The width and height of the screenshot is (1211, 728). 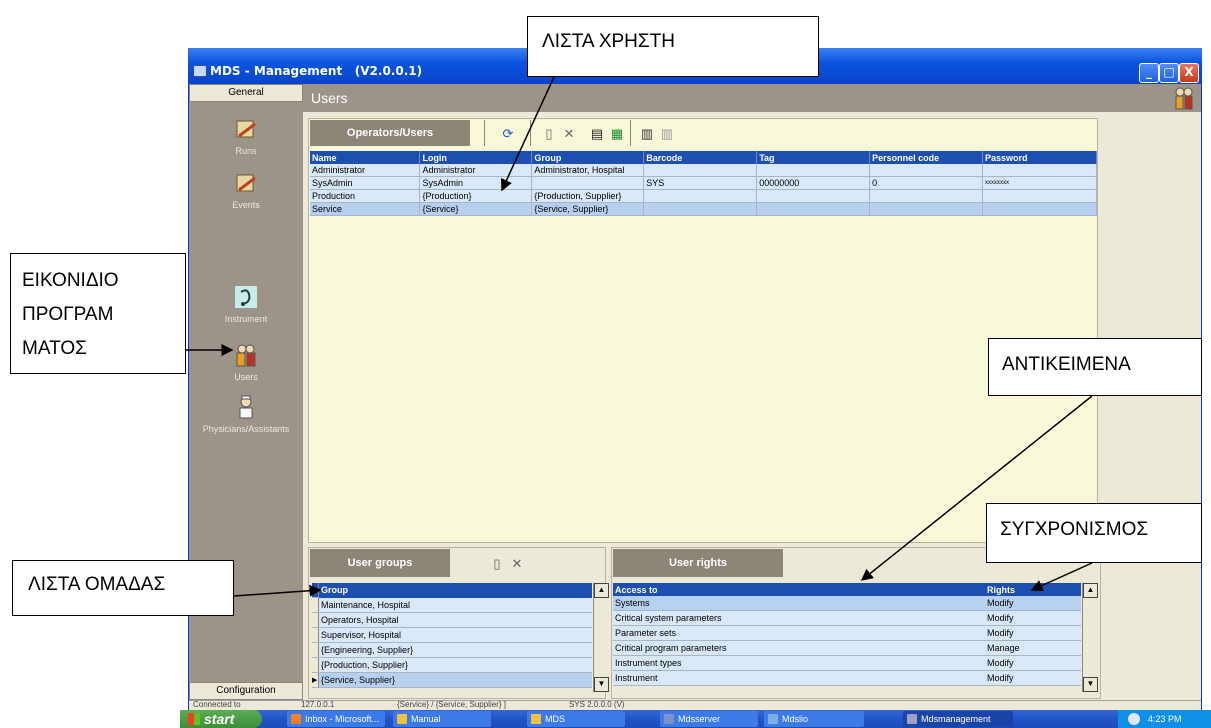 I want to click on arrow-user-list, so click(x=527, y=134).